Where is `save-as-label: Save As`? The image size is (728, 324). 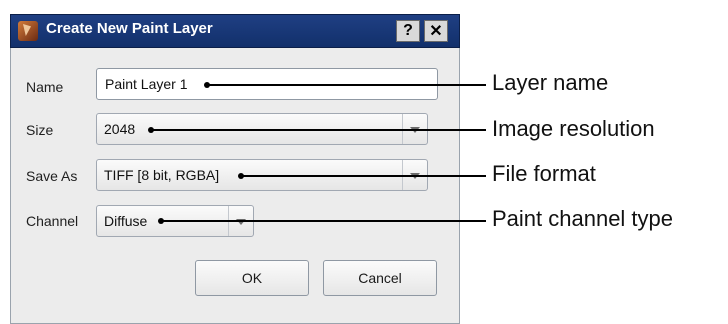 save-as-label: Save As is located at coordinates (52, 176).